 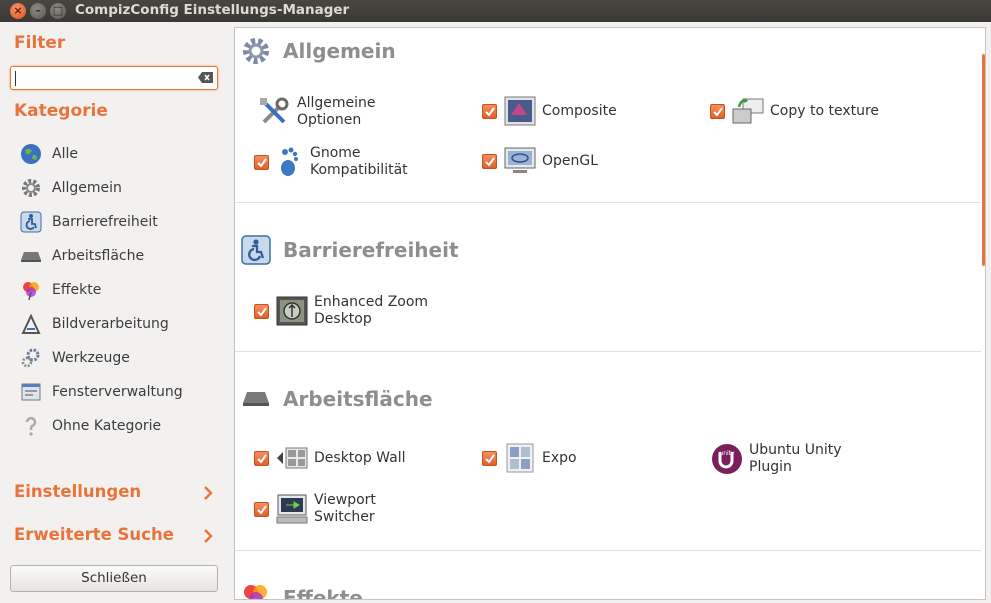 I want to click on category-item-bildverarbeitung: Bildverarbeitung, so click(x=120, y=324).